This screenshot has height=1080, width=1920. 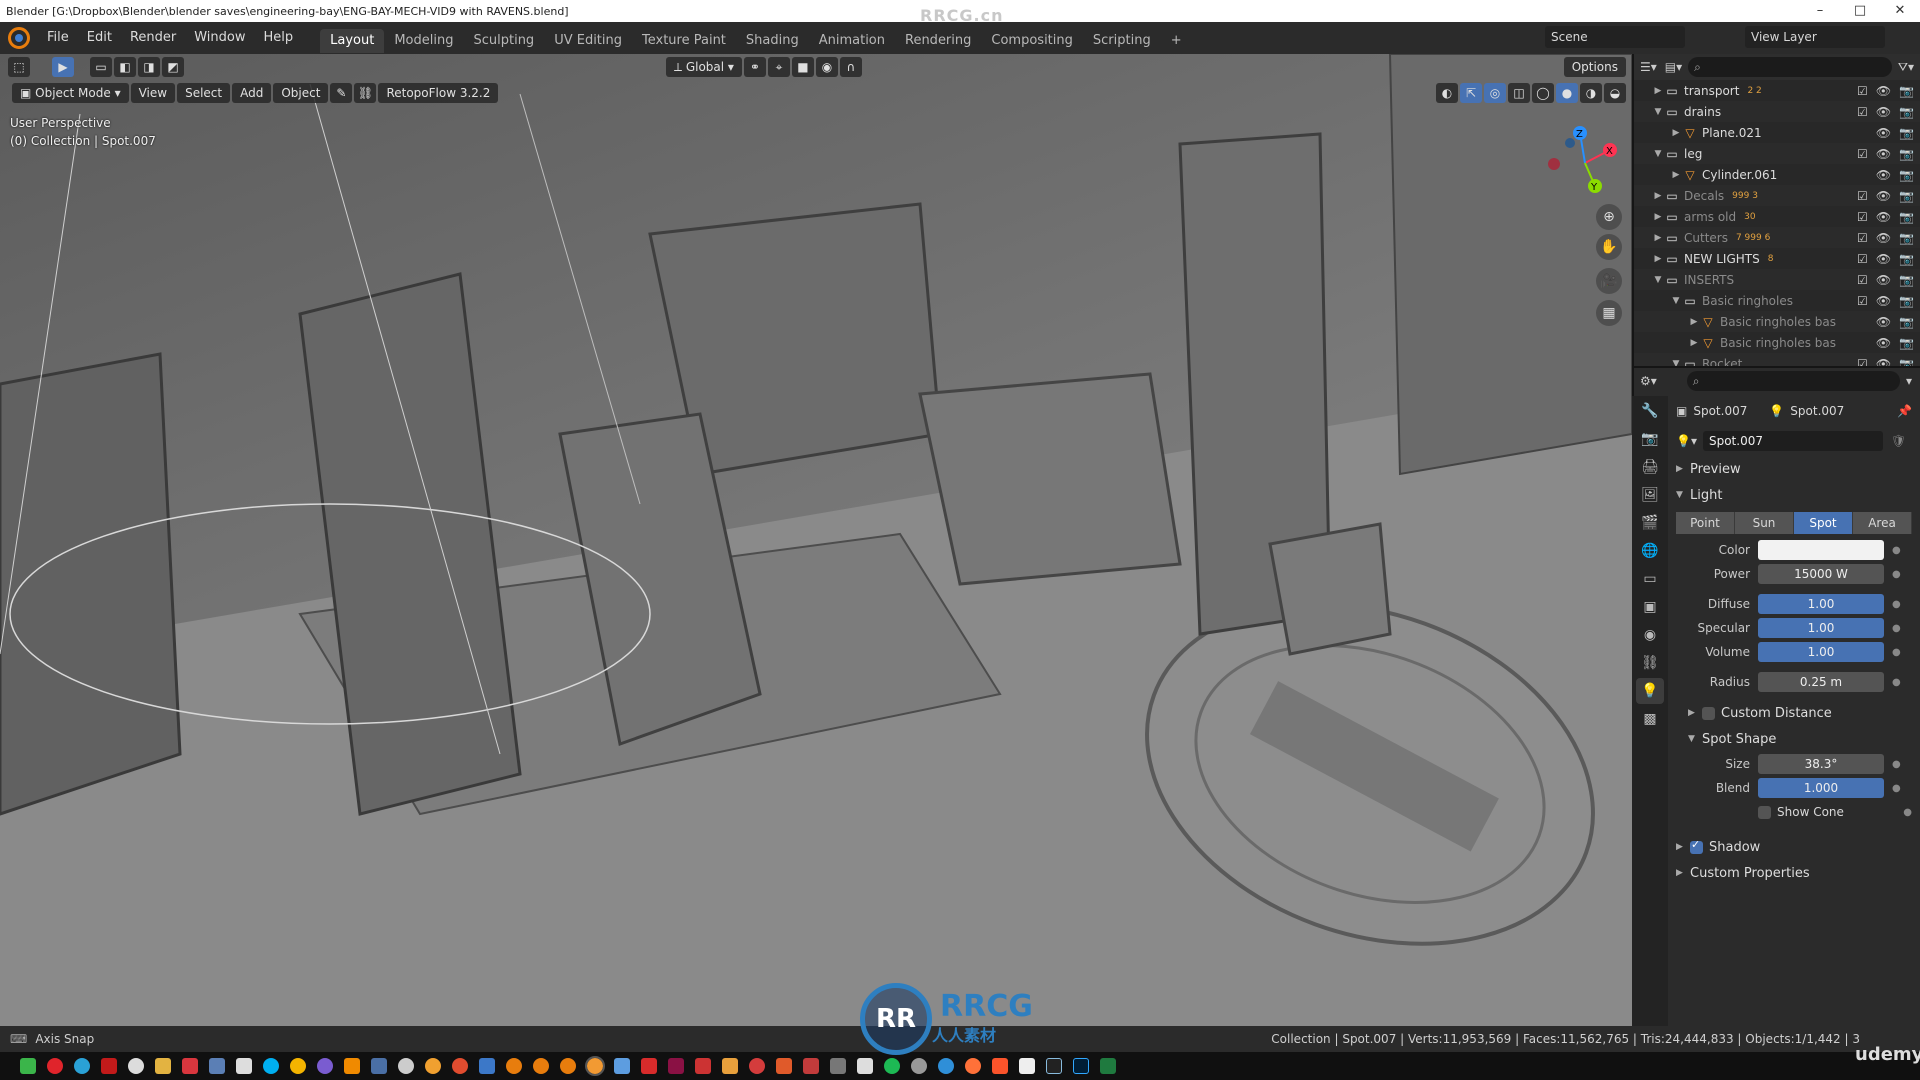 What do you see at coordinates (1585, 163) in the screenshot?
I see `navigation-gizmo: X Y Z` at bounding box center [1585, 163].